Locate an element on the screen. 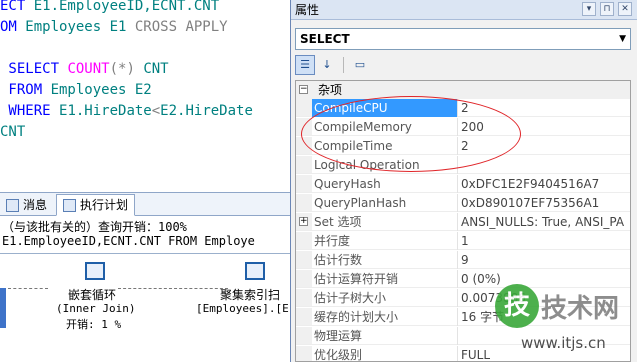 Image resolution: width=637 pixels, height=362 pixels. property-name: CompileTime is located at coordinates (385, 146).